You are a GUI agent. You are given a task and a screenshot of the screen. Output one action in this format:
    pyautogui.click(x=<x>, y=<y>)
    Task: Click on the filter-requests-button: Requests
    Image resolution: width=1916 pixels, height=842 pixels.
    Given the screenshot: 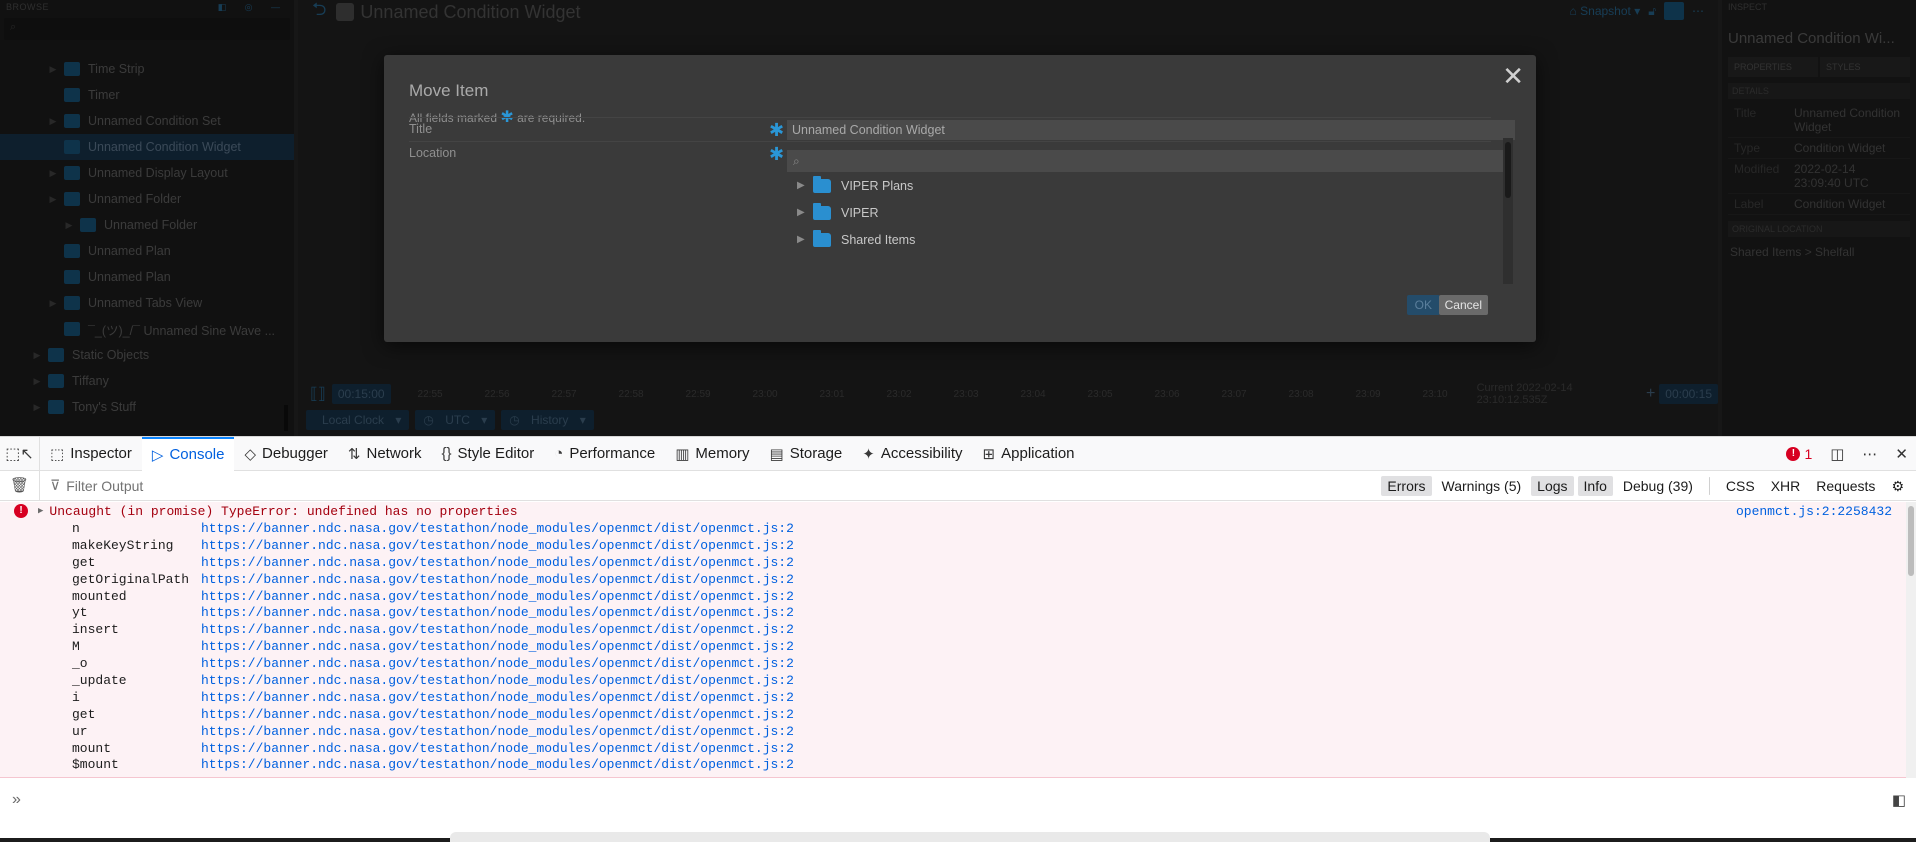 What is the action you would take?
    pyautogui.click(x=1845, y=486)
    